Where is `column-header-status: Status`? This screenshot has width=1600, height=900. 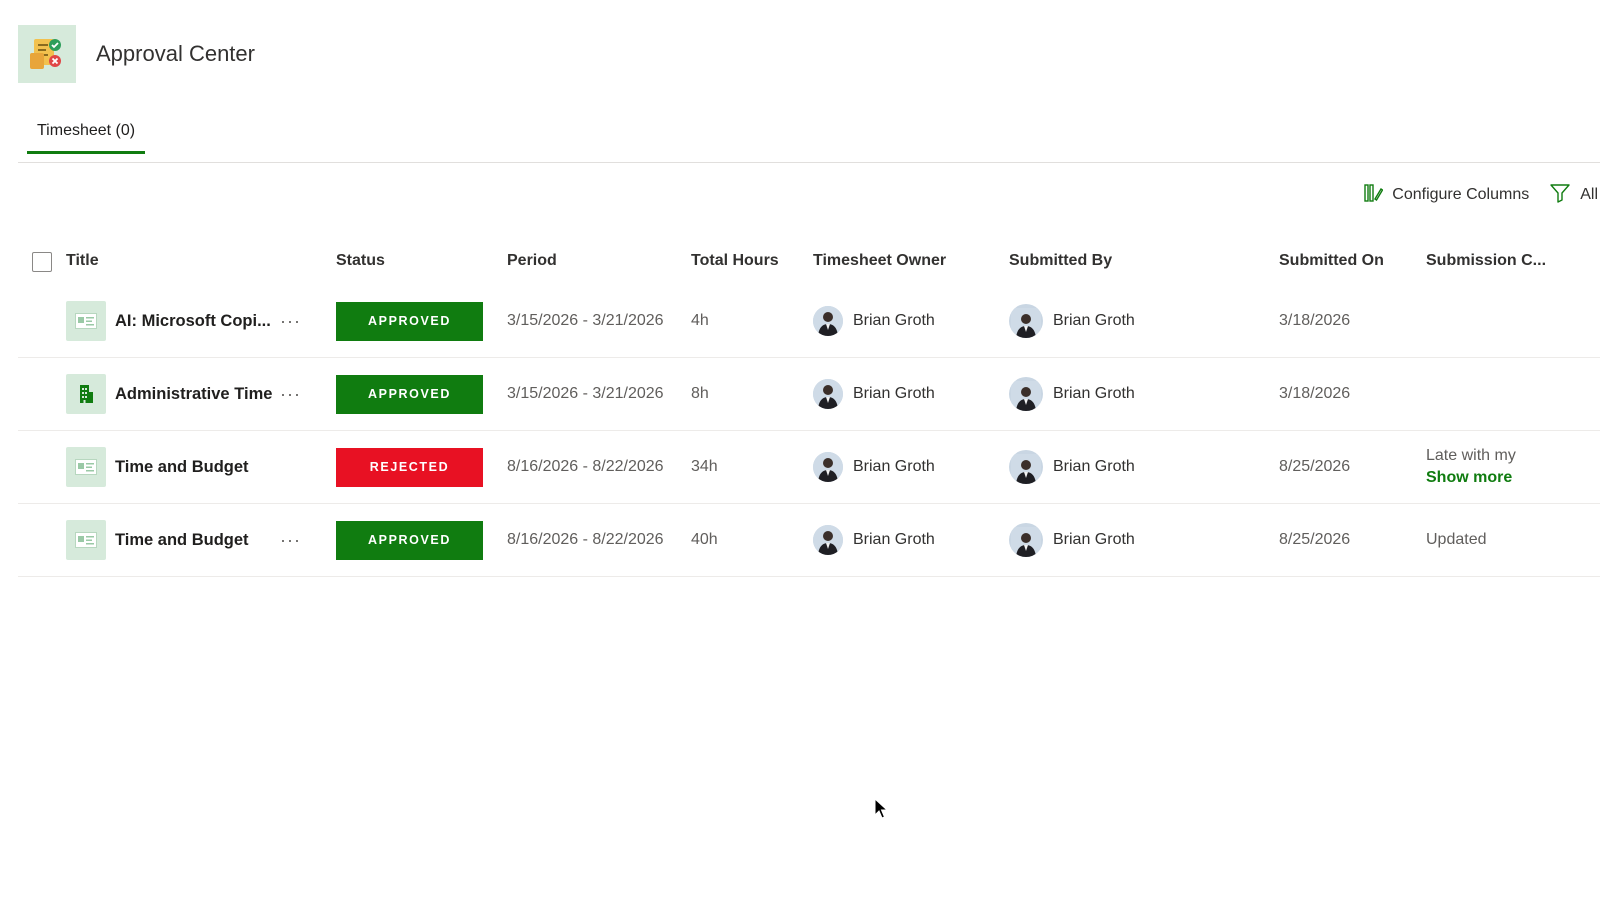
column-header-status: Status is located at coordinates (360, 261).